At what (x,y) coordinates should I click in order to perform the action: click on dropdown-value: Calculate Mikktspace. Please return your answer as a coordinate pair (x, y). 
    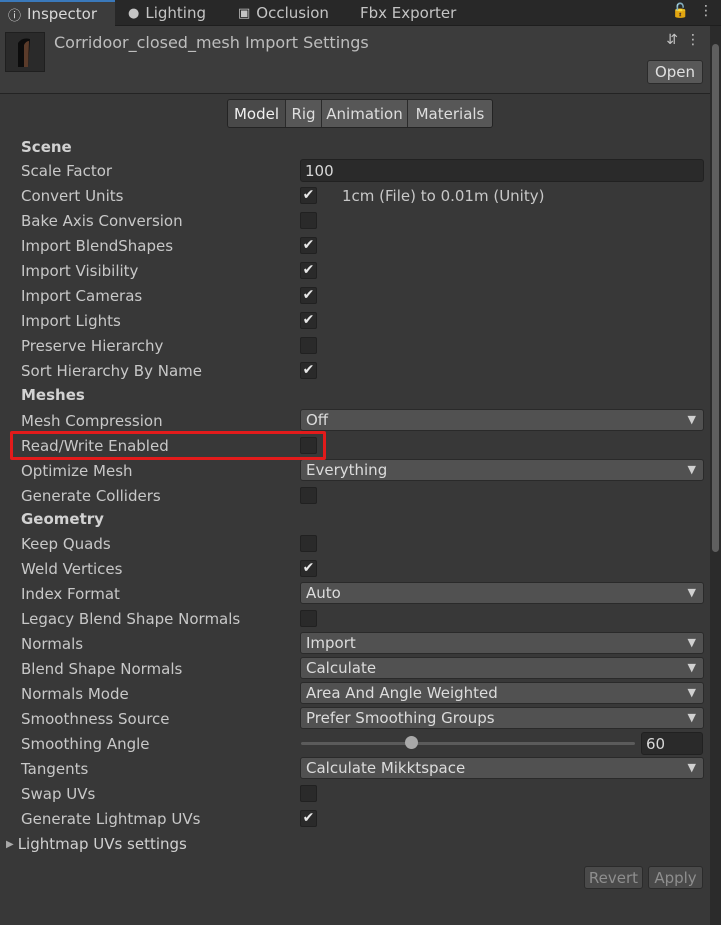
    Looking at the image, I should click on (386, 768).